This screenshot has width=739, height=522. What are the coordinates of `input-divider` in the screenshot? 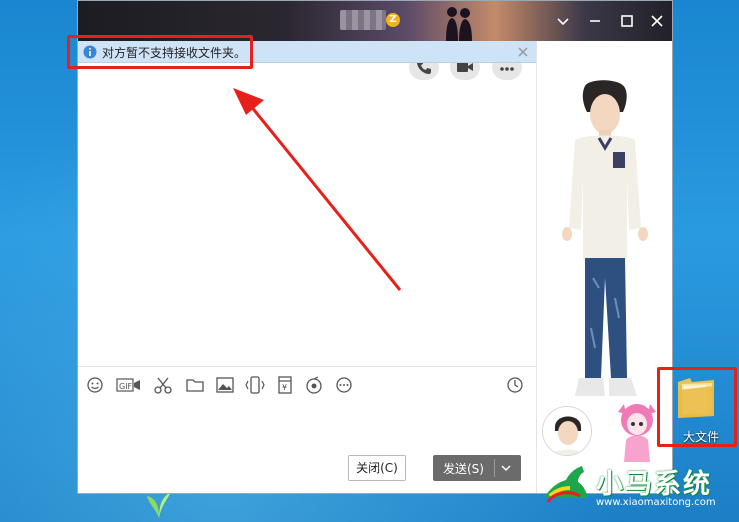 It's located at (307, 366).